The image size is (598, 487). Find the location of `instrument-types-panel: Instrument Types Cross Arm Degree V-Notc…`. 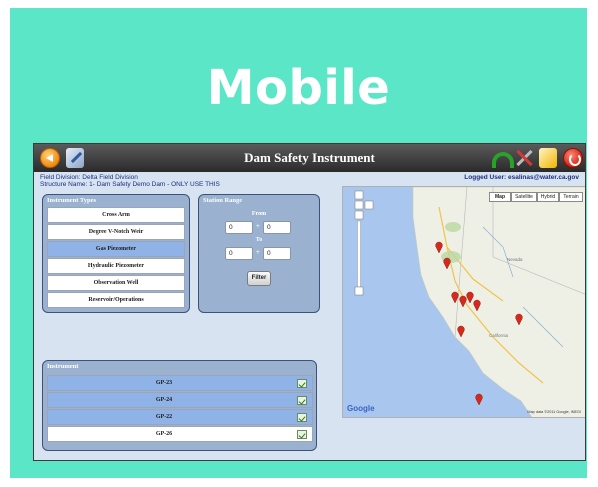

instrument-types-panel: Instrument Types Cross Arm Degree V-Notc… is located at coordinates (116, 253).